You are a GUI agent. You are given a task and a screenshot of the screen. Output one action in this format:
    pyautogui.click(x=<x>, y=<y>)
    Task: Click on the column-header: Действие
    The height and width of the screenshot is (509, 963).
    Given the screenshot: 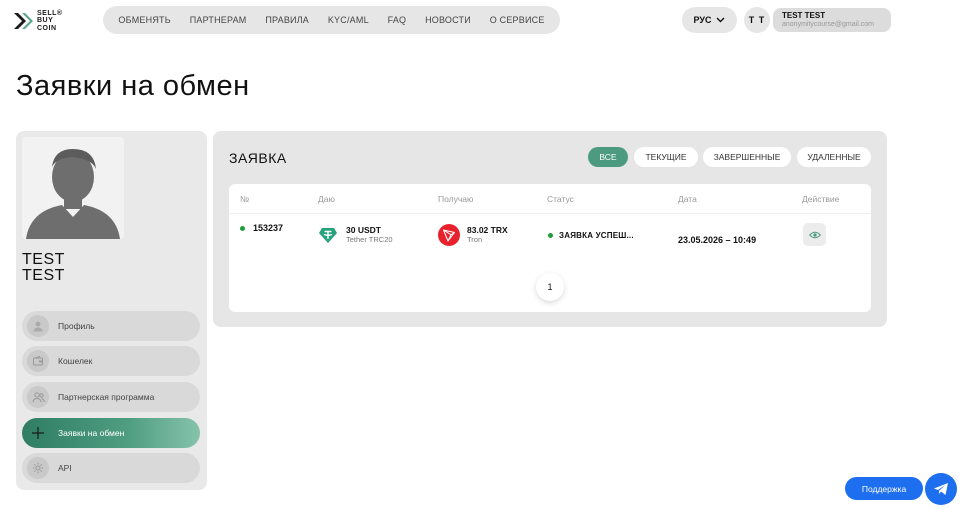 What is the action you would take?
    pyautogui.click(x=821, y=199)
    